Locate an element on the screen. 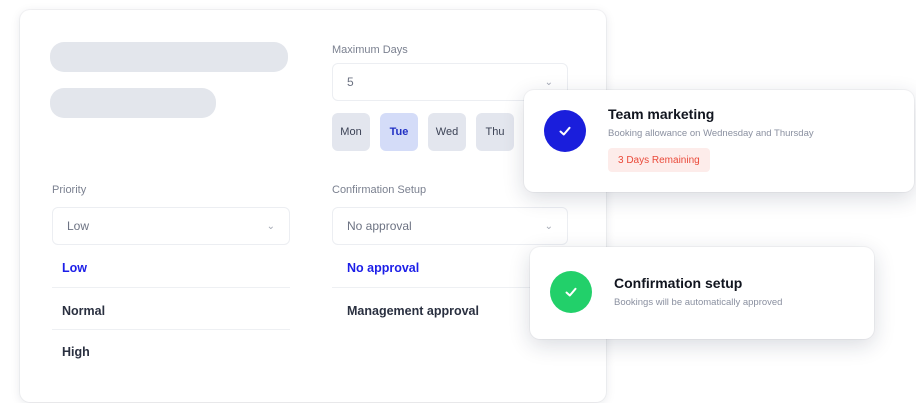 This screenshot has height=403, width=916. priority-option-high: High is located at coordinates (76, 352).